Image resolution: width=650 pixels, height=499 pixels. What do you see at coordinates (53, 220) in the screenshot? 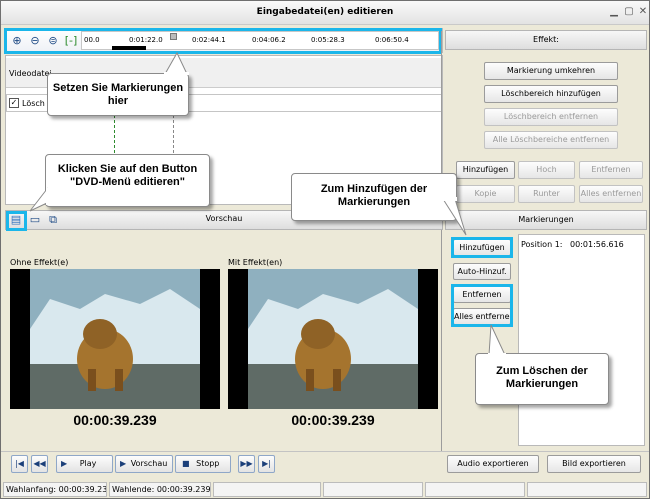
I see `windows-icon: ⧉` at bounding box center [53, 220].